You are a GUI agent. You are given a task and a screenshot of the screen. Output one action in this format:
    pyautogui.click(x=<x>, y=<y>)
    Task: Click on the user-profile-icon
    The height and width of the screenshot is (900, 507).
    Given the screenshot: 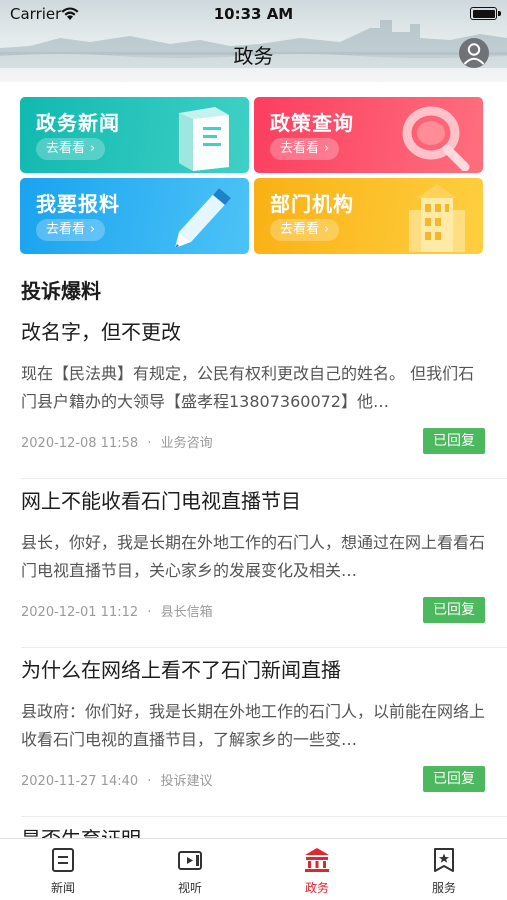 What is the action you would take?
    pyautogui.click(x=474, y=53)
    